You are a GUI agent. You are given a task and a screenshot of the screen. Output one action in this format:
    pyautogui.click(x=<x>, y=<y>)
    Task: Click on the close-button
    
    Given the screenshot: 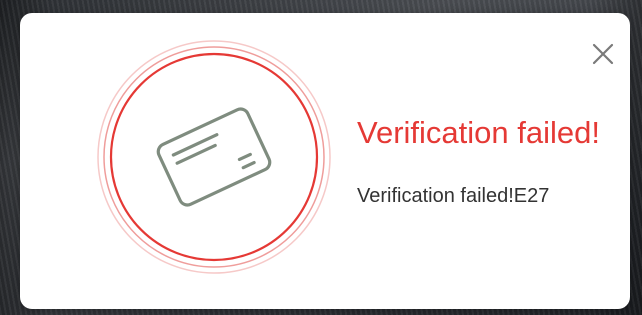 What is the action you would take?
    pyautogui.click(x=603, y=54)
    